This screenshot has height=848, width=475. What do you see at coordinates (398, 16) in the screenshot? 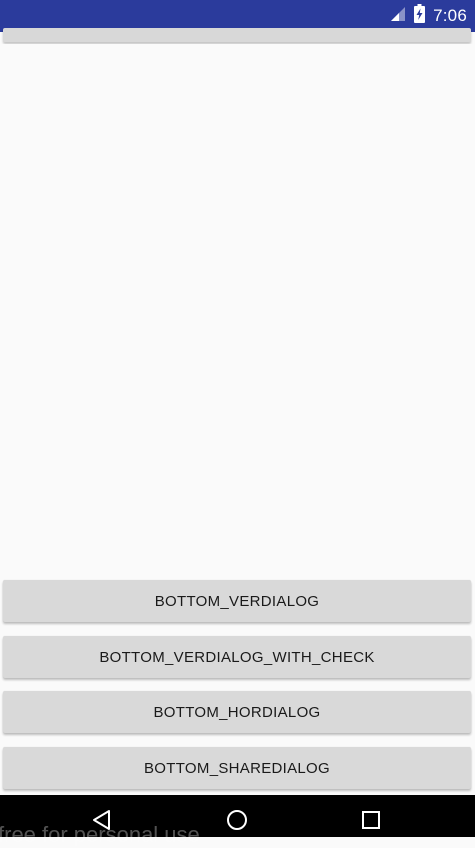
I see `signal-icon` at bounding box center [398, 16].